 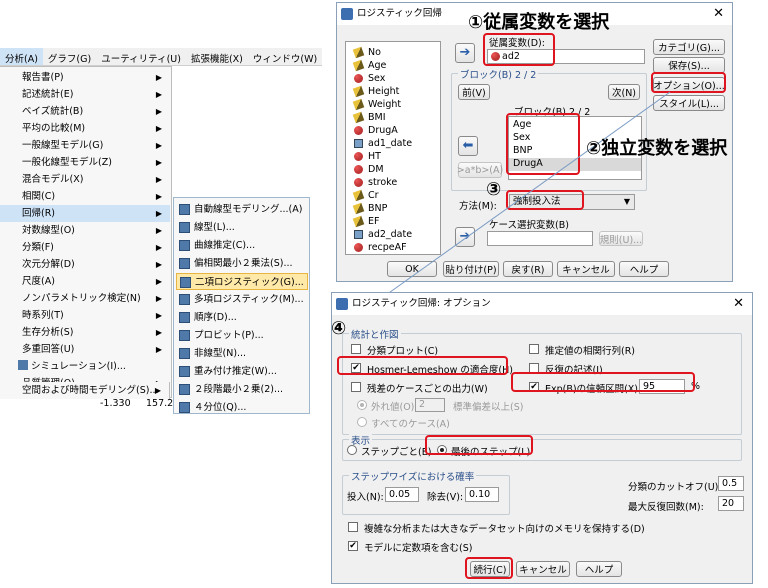 I want to click on display-group: 表示 ステップごと(E) 最後のステップ(L), so click(x=542, y=450).